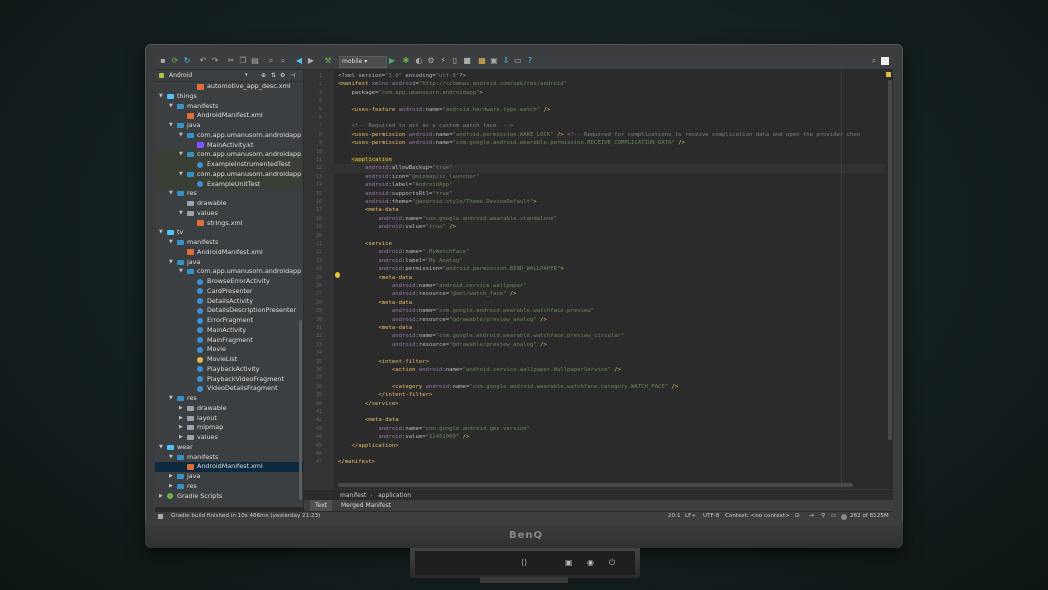  What do you see at coordinates (160, 516) in the screenshot?
I see `toggle-tool-windows-icon` at bounding box center [160, 516].